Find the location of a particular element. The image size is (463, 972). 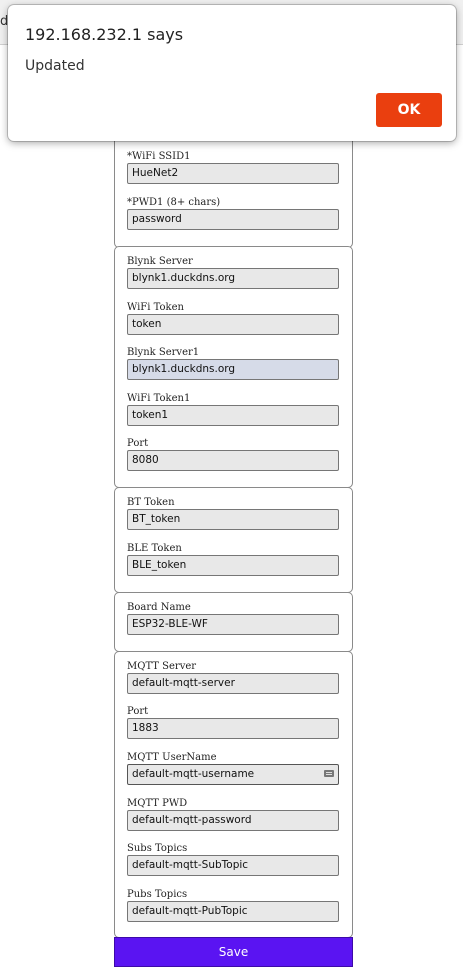

wifi-token1-field: WiFi Token1 token1 is located at coordinates (233, 409).